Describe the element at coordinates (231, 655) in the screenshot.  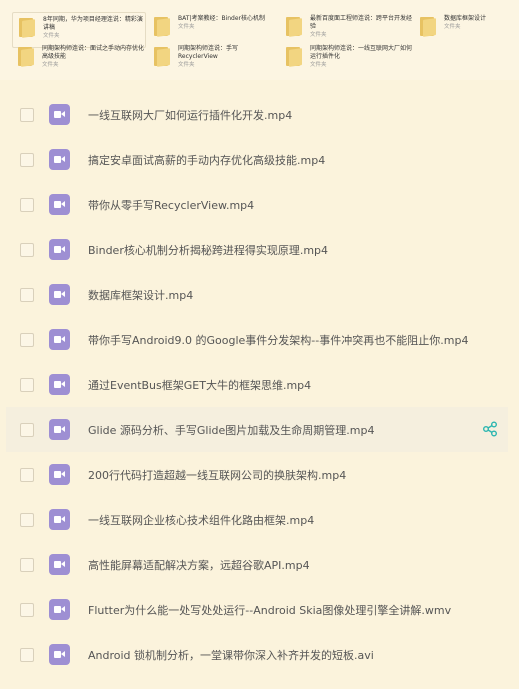
I see `file-name: Android 锁机制分析，一堂课带你深入补齐并发的短板.avi` at that location.